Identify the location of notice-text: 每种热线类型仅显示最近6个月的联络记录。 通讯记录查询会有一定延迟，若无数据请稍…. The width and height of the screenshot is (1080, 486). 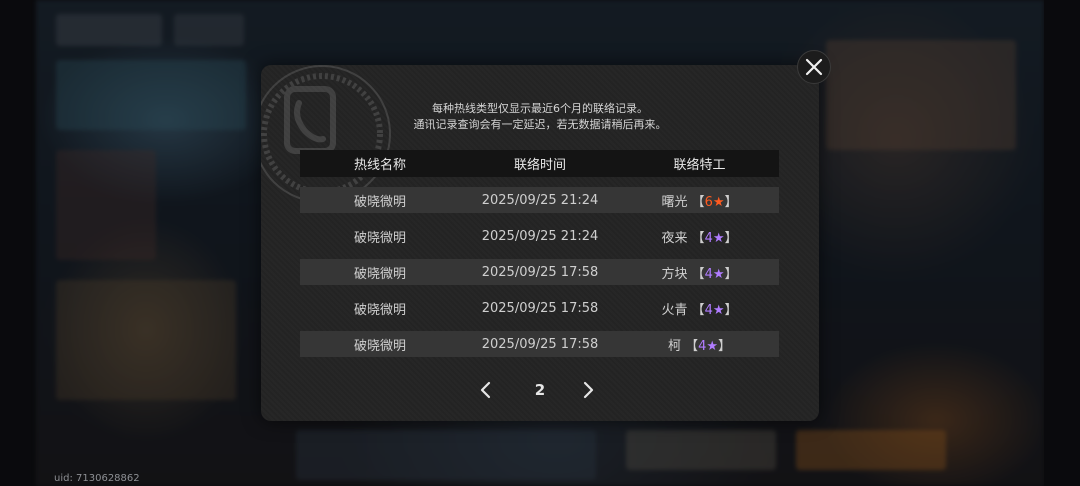
(540, 117).